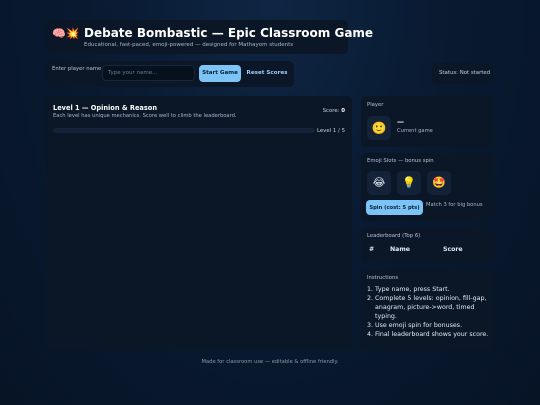 The width and height of the screenshot is (540, 405). What do you see at coordinates (400, 161) in the screenshot?
I see `slots-heading: Emoji Slots — bonus spin` at bounding box center [400, 161].